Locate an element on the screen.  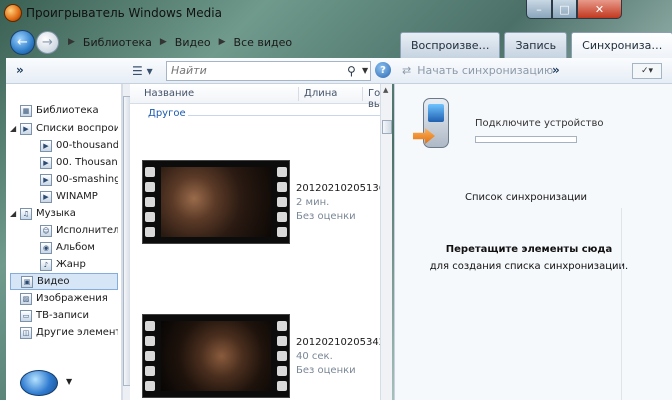
help-icon: ? is located at coordinates (383, 70).